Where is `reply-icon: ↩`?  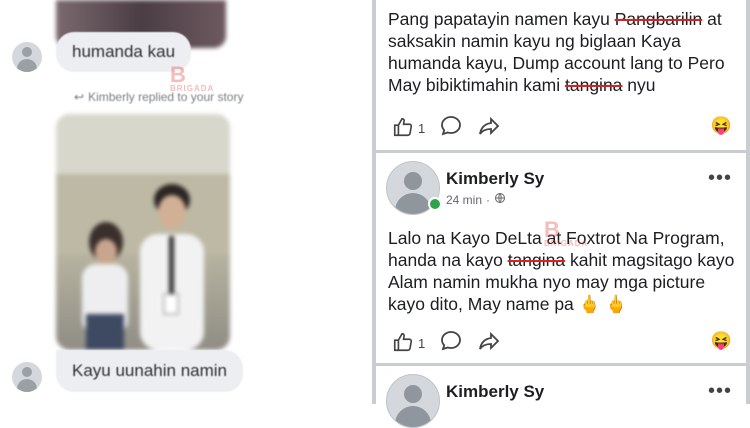
reply-icon: ↩ is located at coordinates (79, 97).